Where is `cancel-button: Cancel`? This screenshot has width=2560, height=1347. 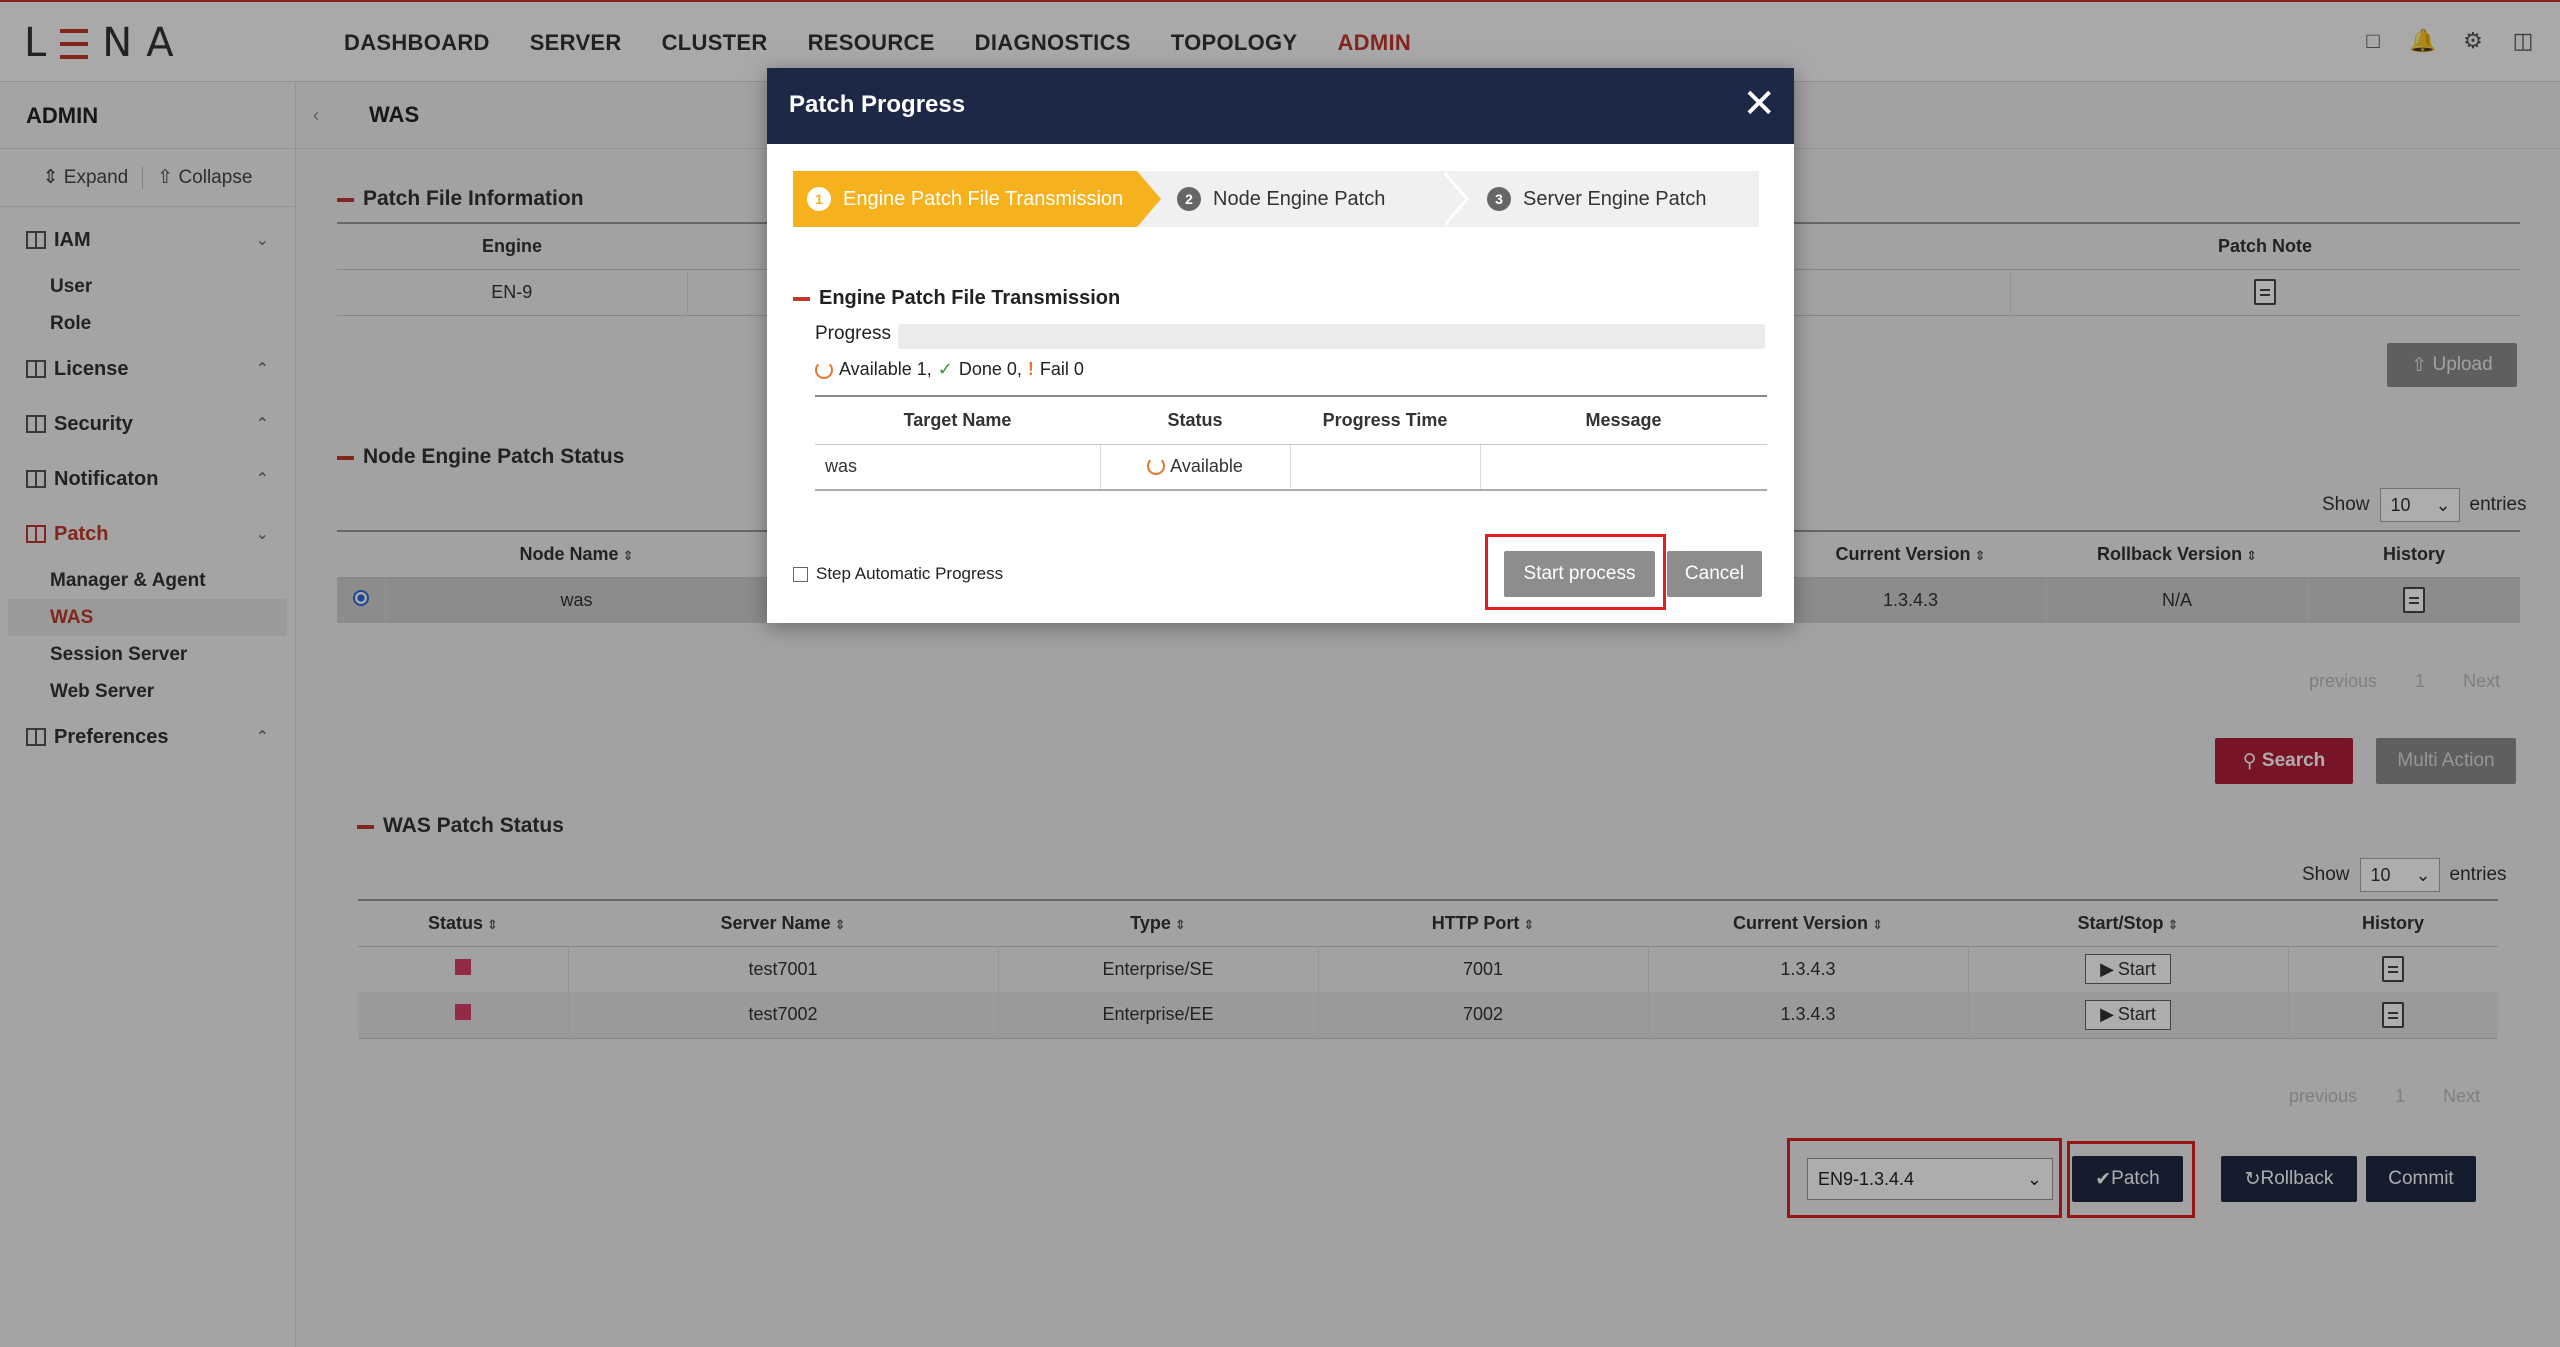
cancel-button: Cancel is located at coordinates (1714, 574).